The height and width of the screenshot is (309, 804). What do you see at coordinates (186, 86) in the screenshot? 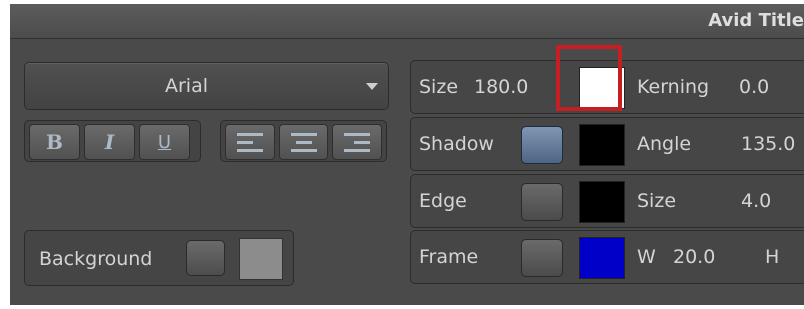
I see `font-family-value: Arial` at bounding box center [186, 86].